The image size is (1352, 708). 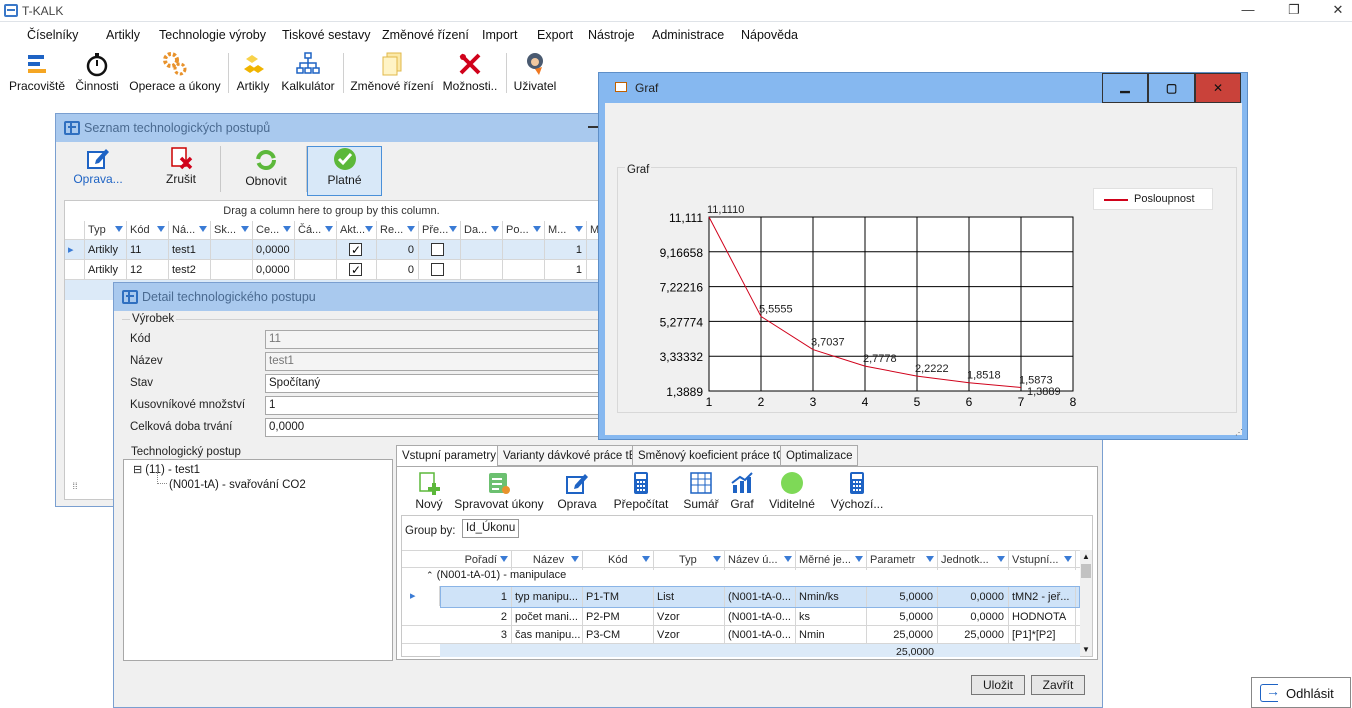 I want to click on spravovat-button: Spravovat úkony, so click(x=499, y=491).